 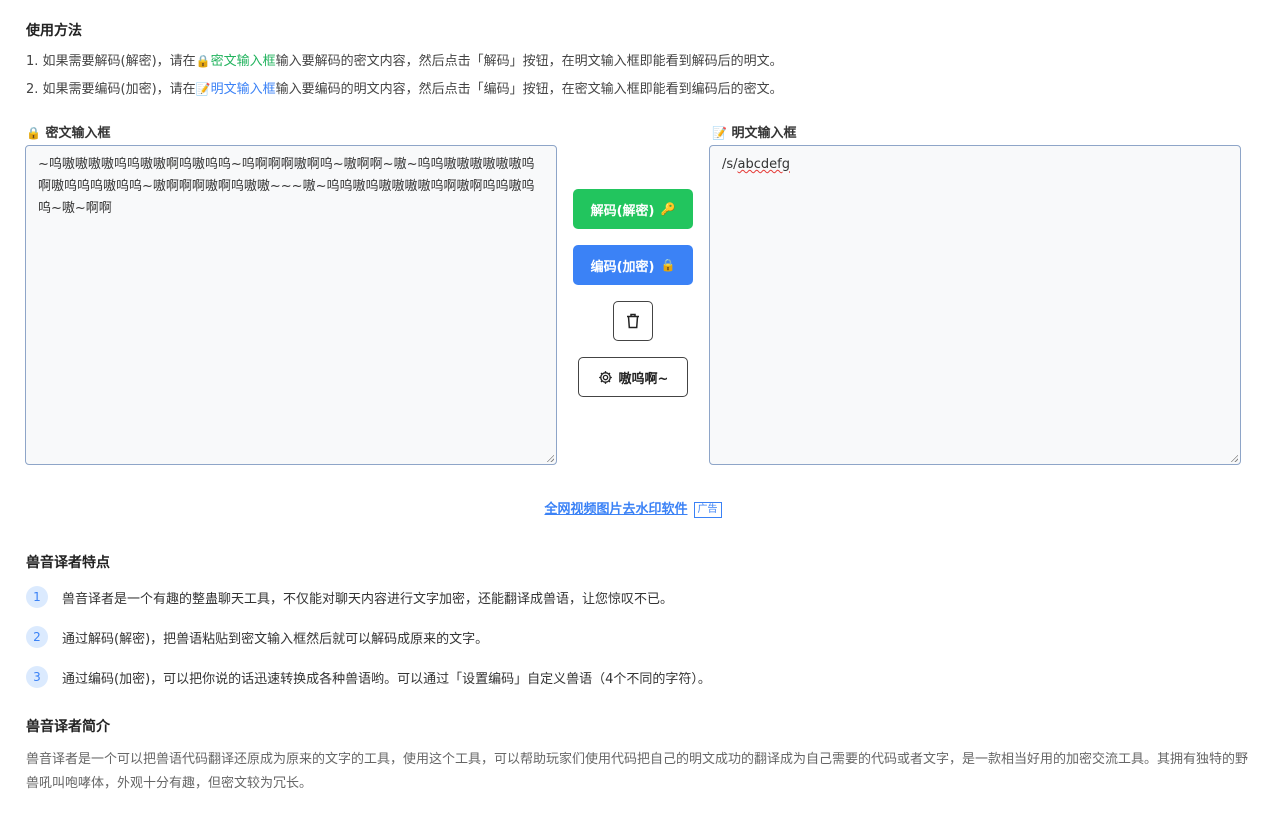 I want to click on encode-button: 编码(加密) 🔒, so click(x=633, y=265).